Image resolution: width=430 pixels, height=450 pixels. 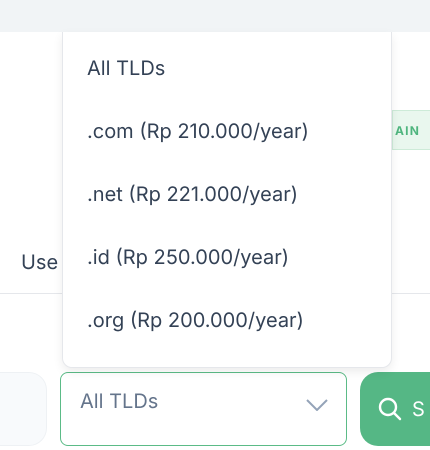 What do you see at coordinates (39, 262) in the screenshot?
I see `field-label: Use` at bounding box center [39, 262].